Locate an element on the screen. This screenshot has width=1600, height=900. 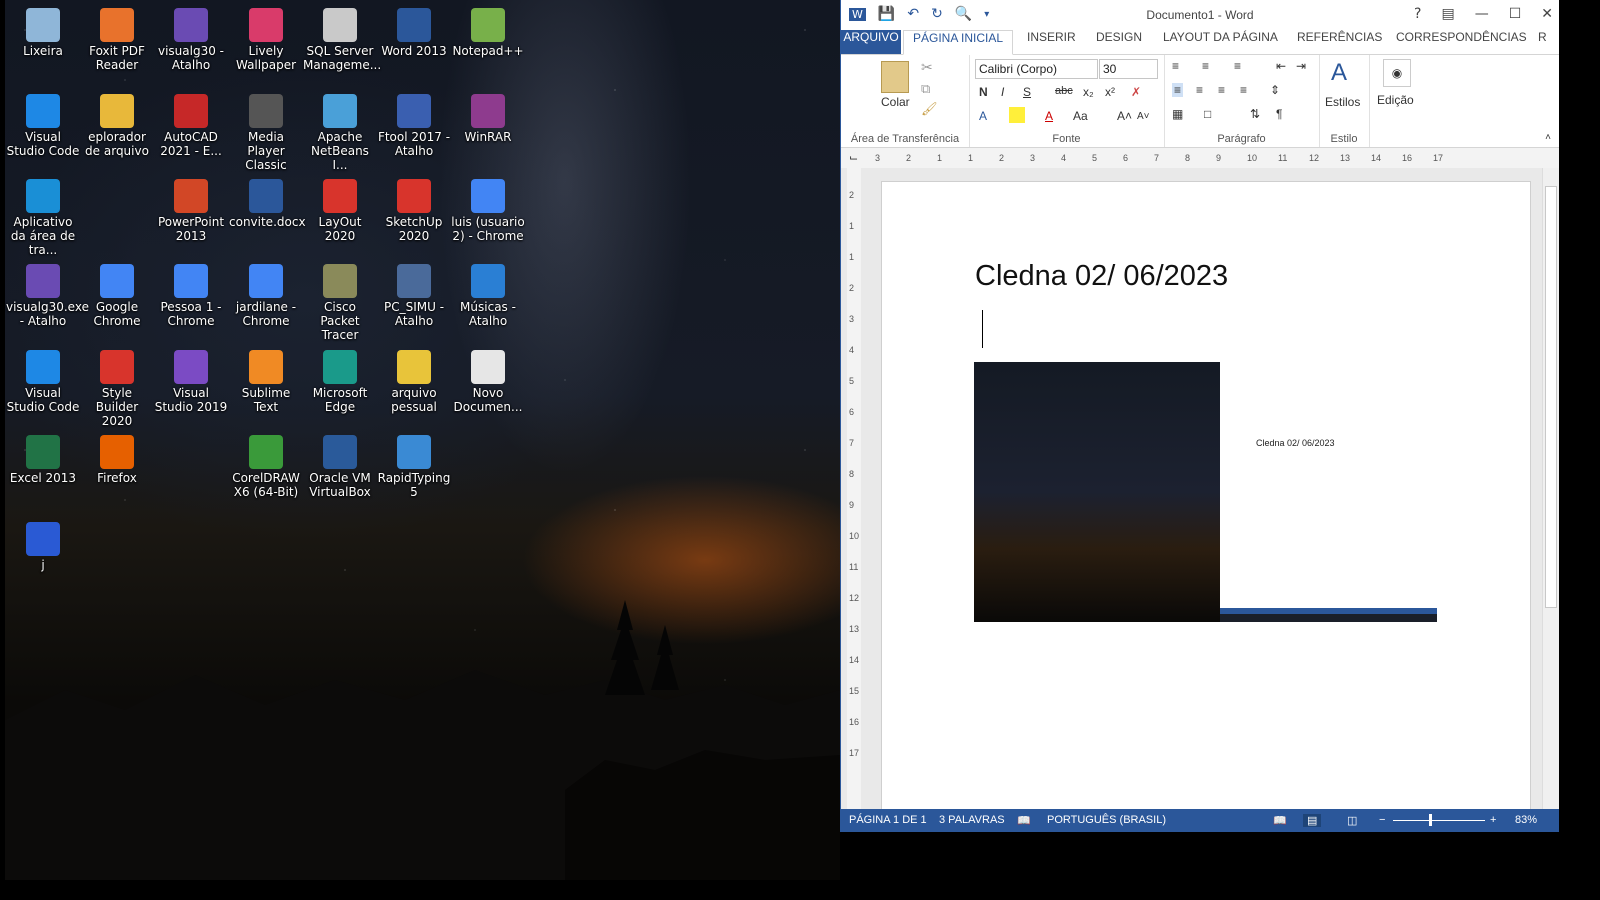
desktop-icon: Excel 2013 is located at coordinates (43, 473).